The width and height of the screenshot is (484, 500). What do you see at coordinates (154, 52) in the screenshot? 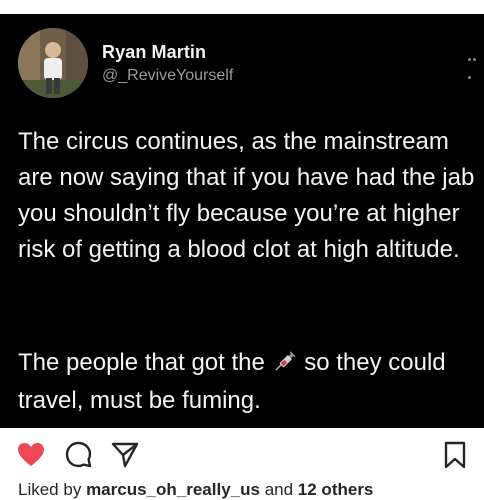
I see `author-name: Ryan Martin` at bounding box center [154, 52].